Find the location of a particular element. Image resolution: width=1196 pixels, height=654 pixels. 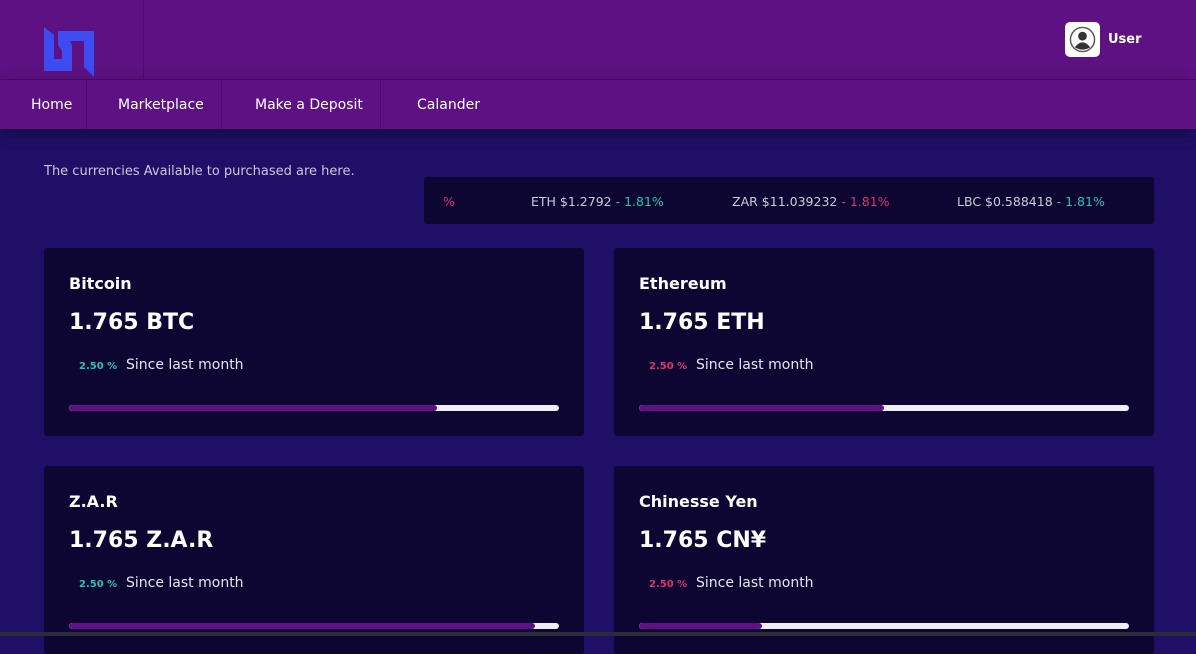

currency-name: Bitcoin is located at coordinates (100, 283).